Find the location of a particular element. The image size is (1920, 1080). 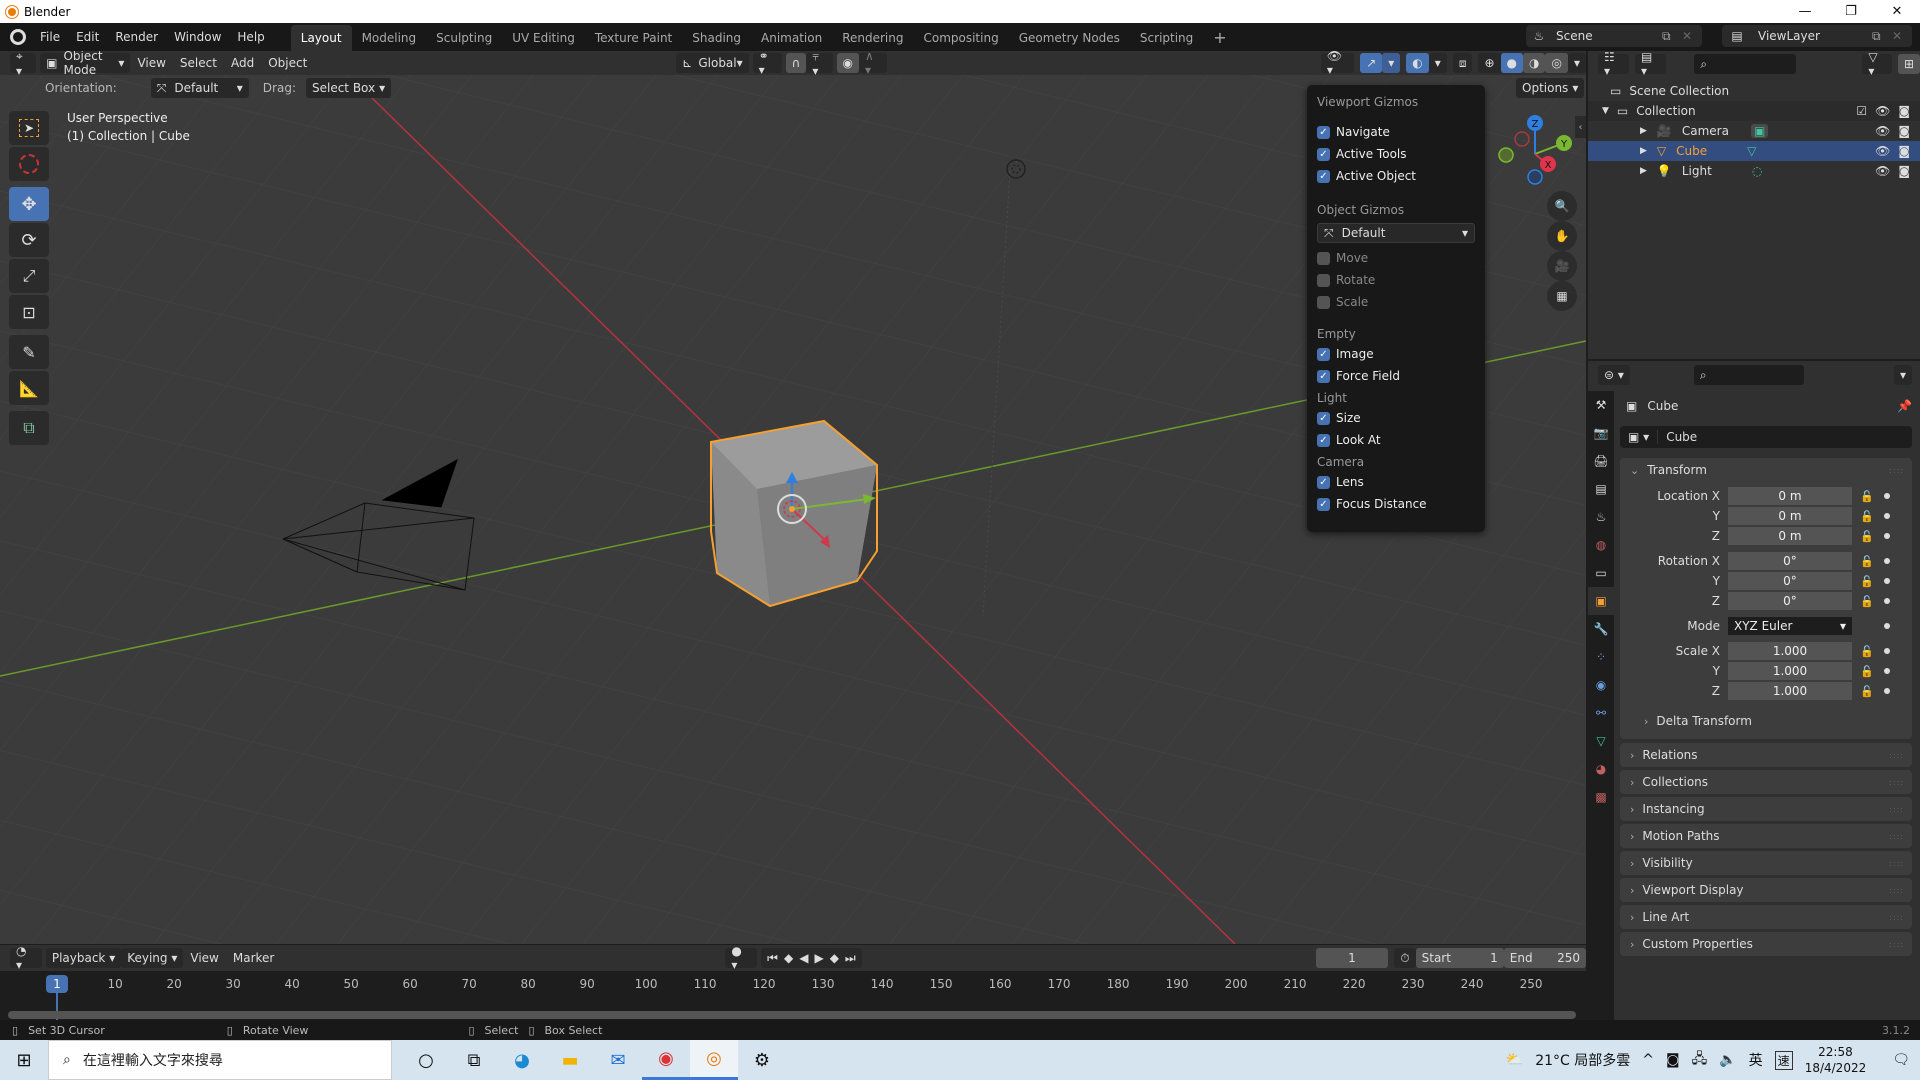

ortho-toggle-button: ▦ is located at coordinates (1562, 296).